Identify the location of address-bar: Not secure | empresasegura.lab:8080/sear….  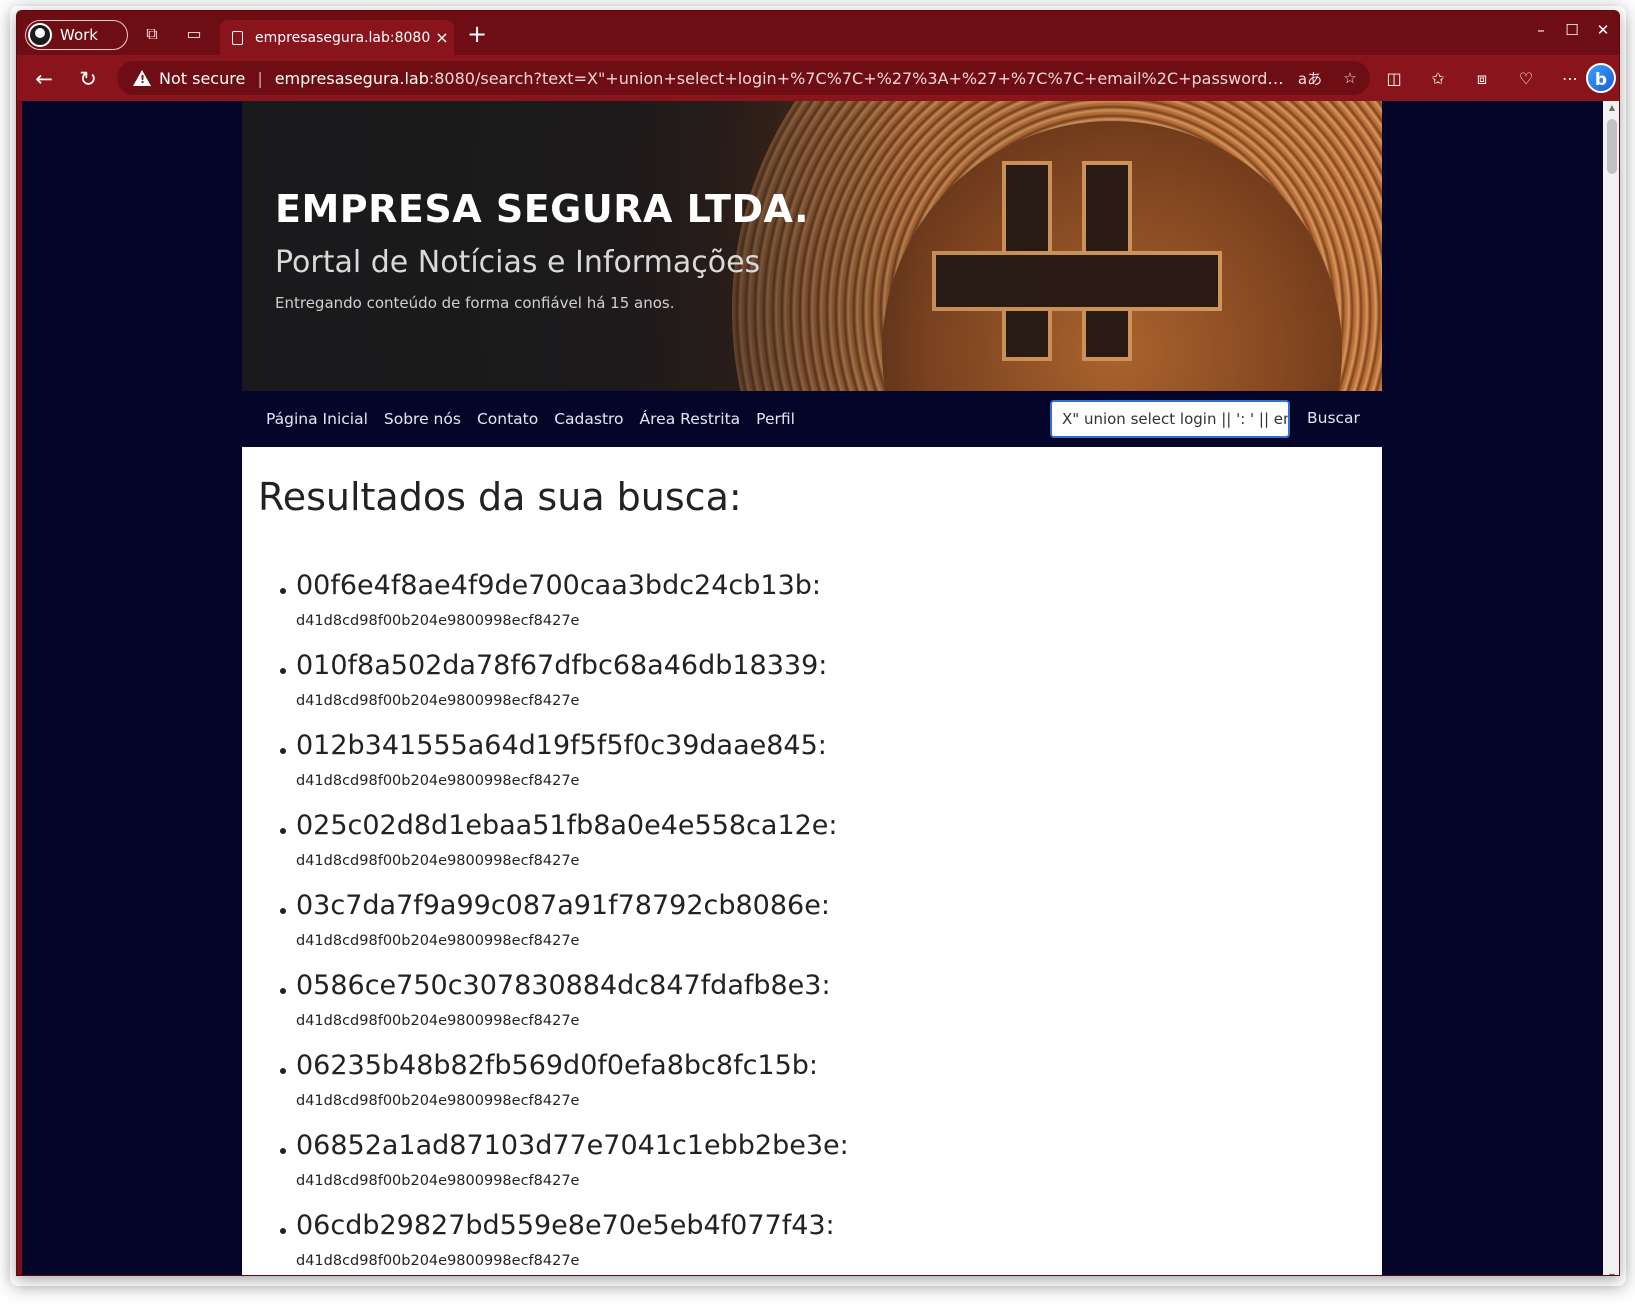
(743, 78).